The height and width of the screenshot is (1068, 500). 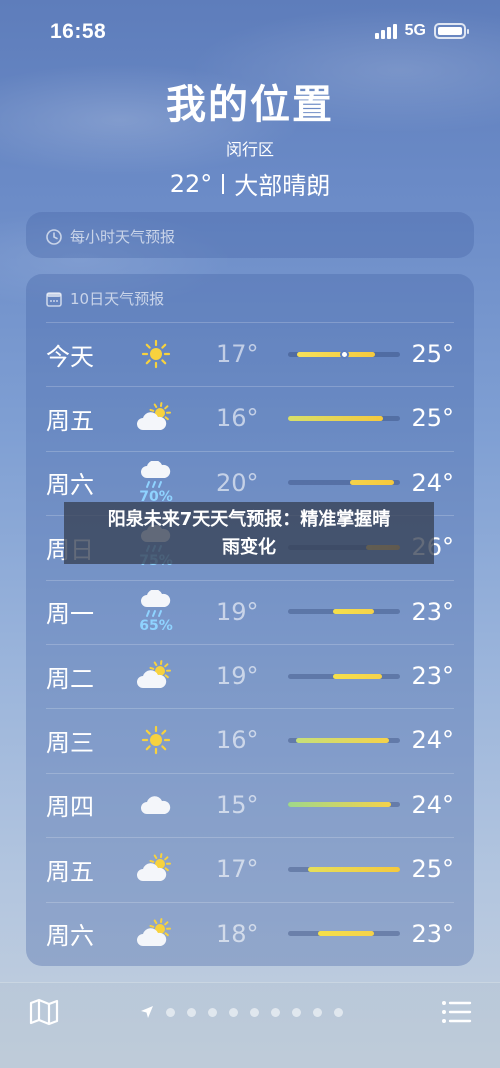 I want to click on banner-line-2: 雨变化, so click(x=249, y=547).